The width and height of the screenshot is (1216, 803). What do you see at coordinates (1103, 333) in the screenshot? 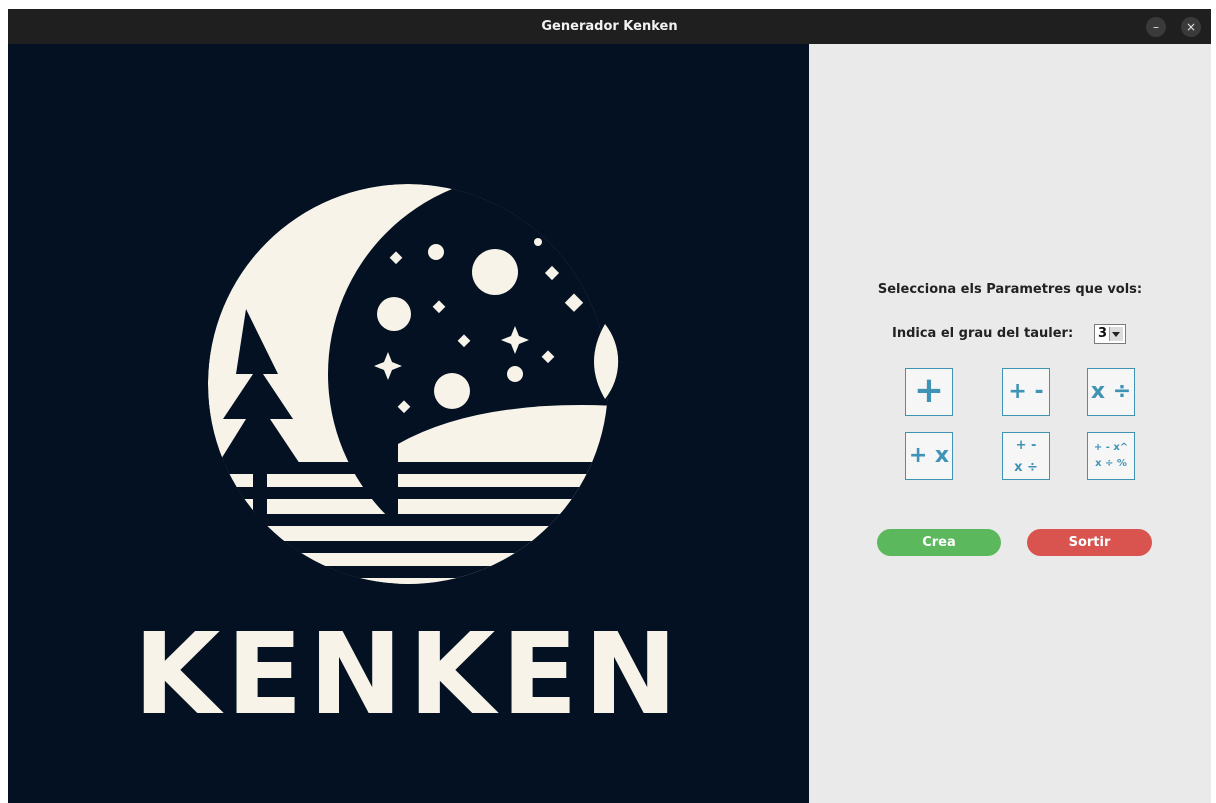
I see `board-grade-value: 3` at bounding box center [1103, 333].